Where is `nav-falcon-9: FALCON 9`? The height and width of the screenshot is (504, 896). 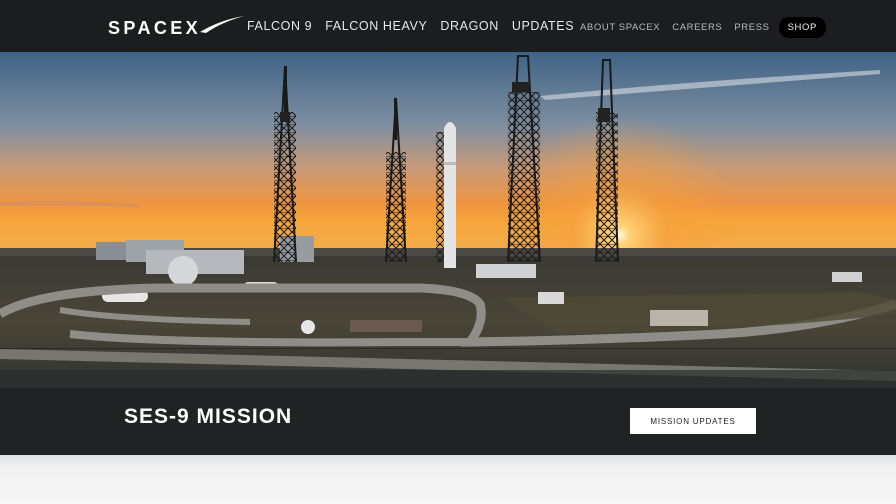
nav-falcon-9: FALCON 9 is located at coordinates (279, 26).